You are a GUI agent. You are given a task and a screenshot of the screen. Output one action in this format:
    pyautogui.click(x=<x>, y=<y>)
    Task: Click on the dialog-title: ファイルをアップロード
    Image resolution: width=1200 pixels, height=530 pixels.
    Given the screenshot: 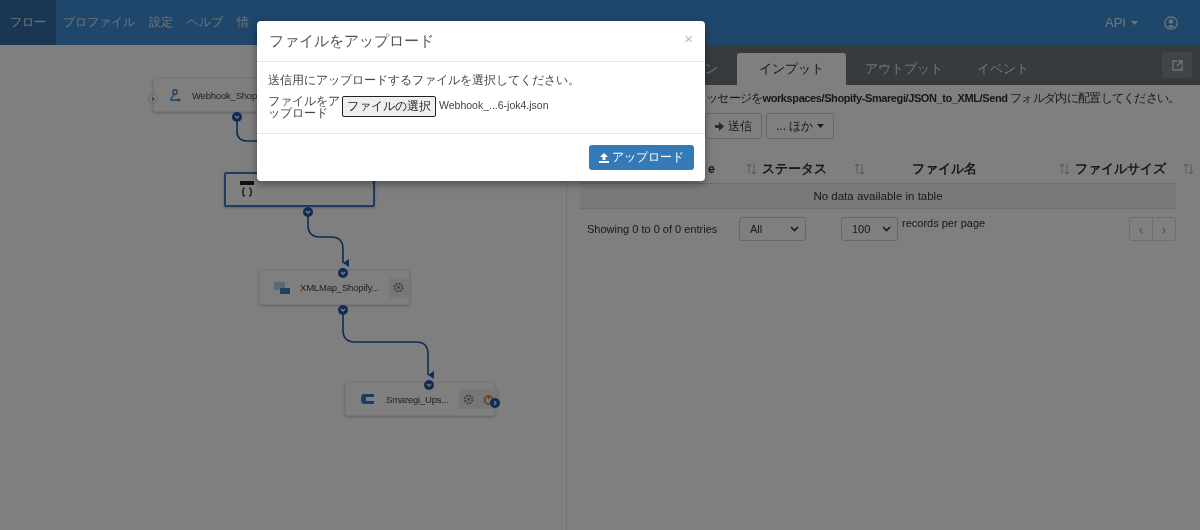 What is the action you would take?
    pyautogui.click(x=351, y=41)
    